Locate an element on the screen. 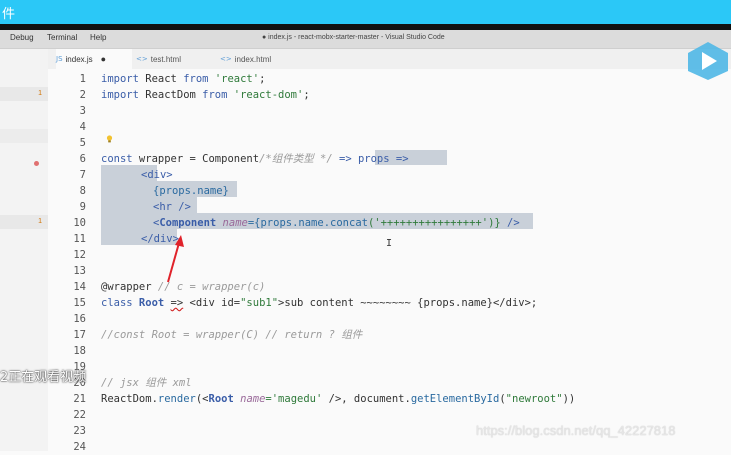 The width and height of the screenshot is (731, 455). red-arrow-annotation is located at coordinates (175, 259).